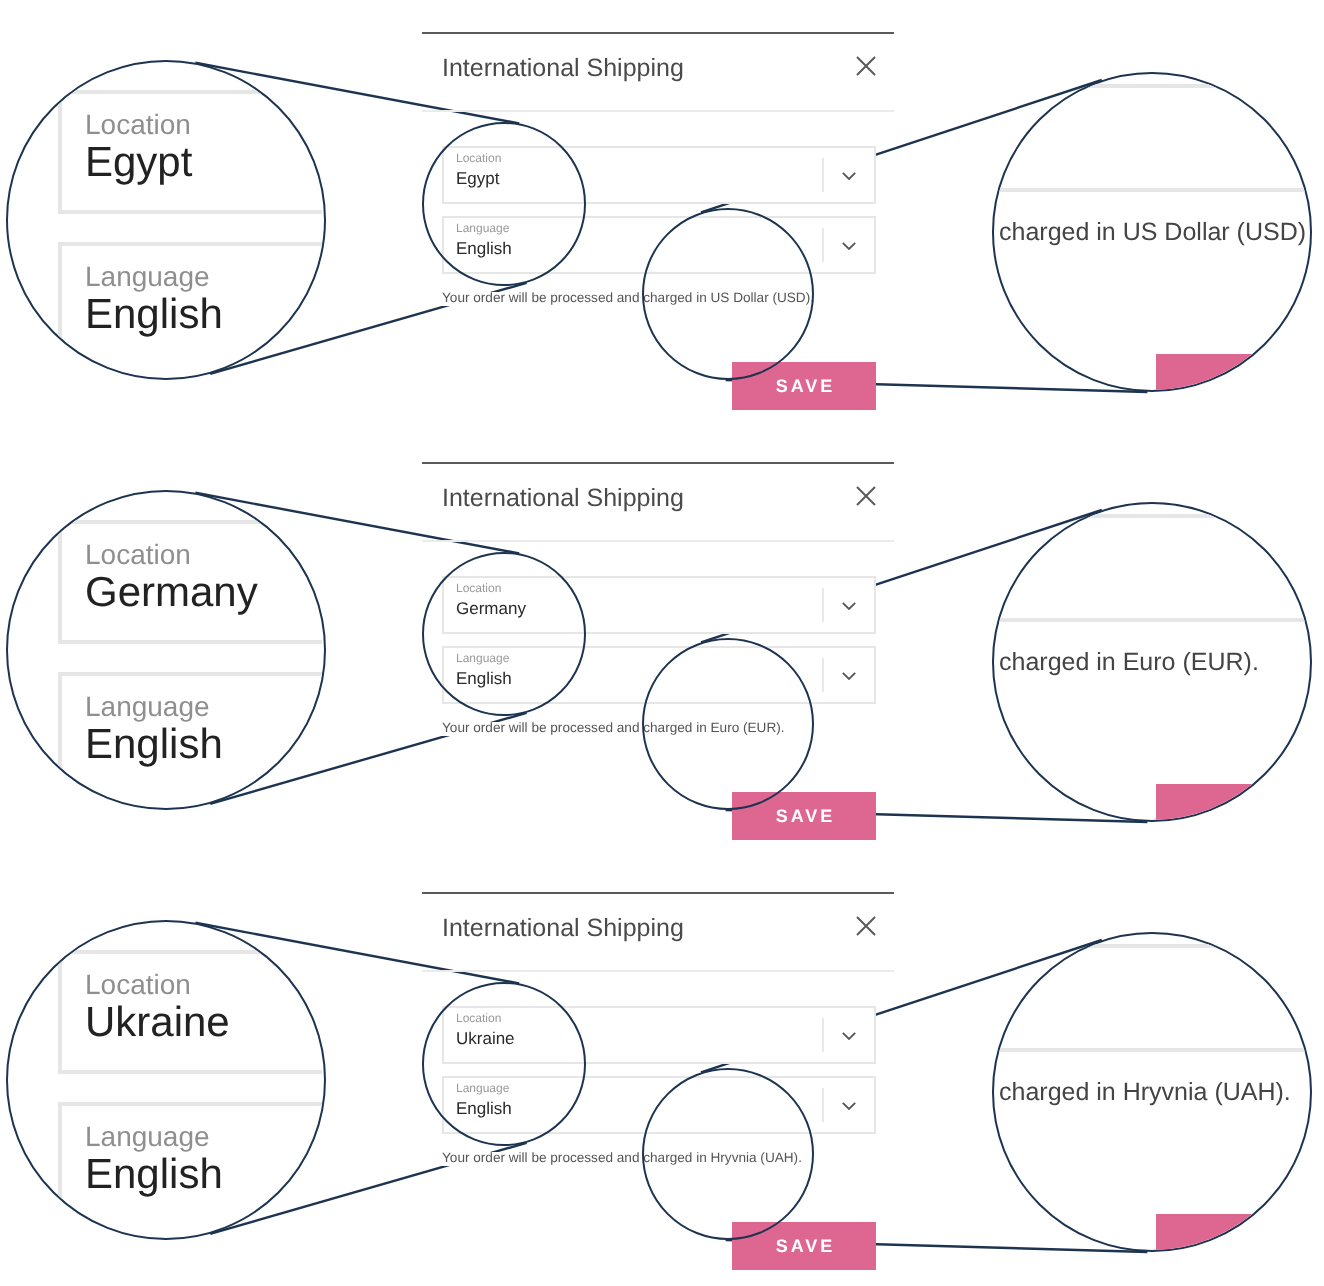  What do you see at coordinates (189, 581) in the screenshot?
I see `magnified-field: Location Germany` at bounding box center [189, 581].